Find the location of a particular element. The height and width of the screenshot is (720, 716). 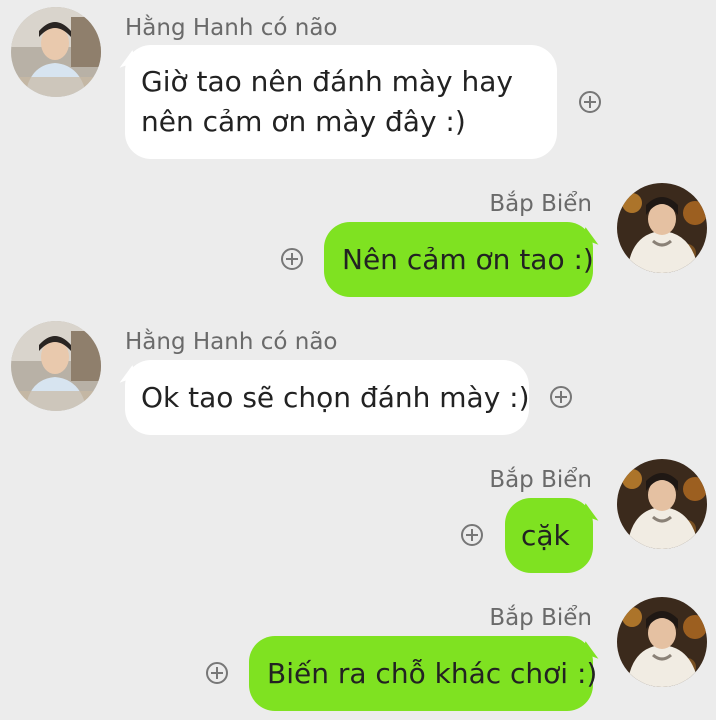

message-line: Giờ tao nên đánh mày hay is located at coordinates (327, 81).